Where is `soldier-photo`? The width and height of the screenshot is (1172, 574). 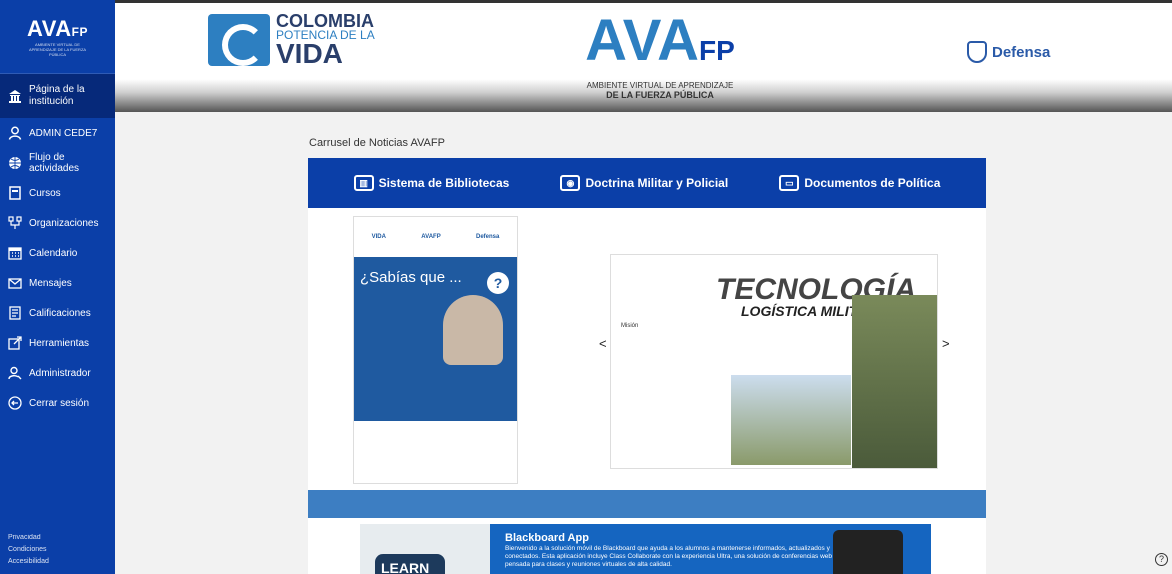
soldier-photo is located at coordinates (894, 381).